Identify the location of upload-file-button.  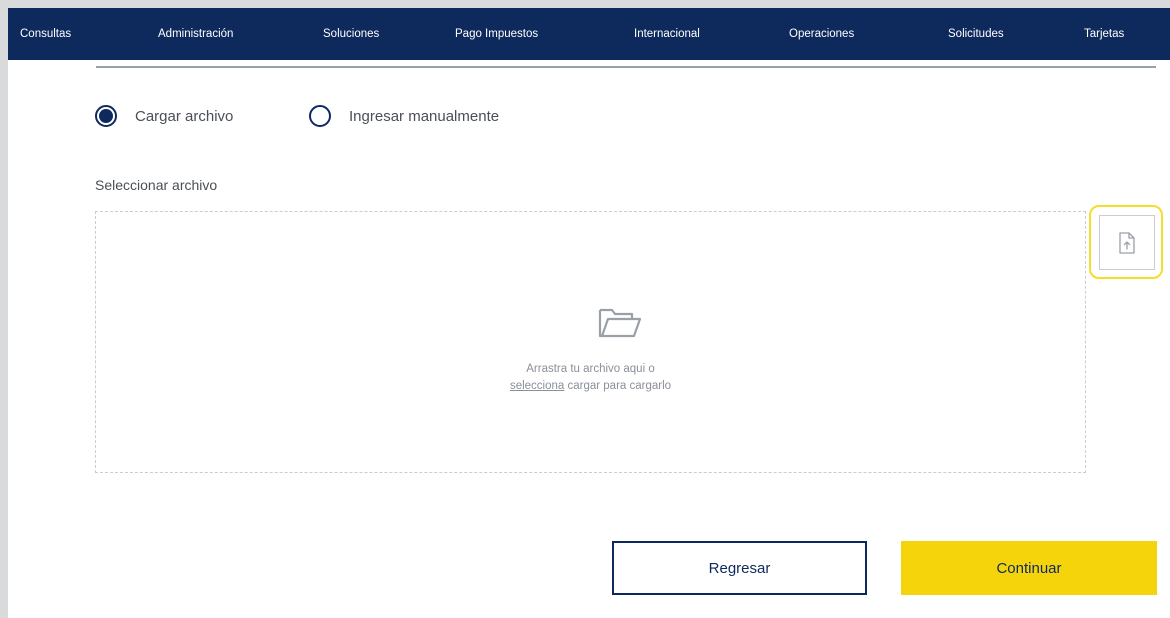
(1127, 242).